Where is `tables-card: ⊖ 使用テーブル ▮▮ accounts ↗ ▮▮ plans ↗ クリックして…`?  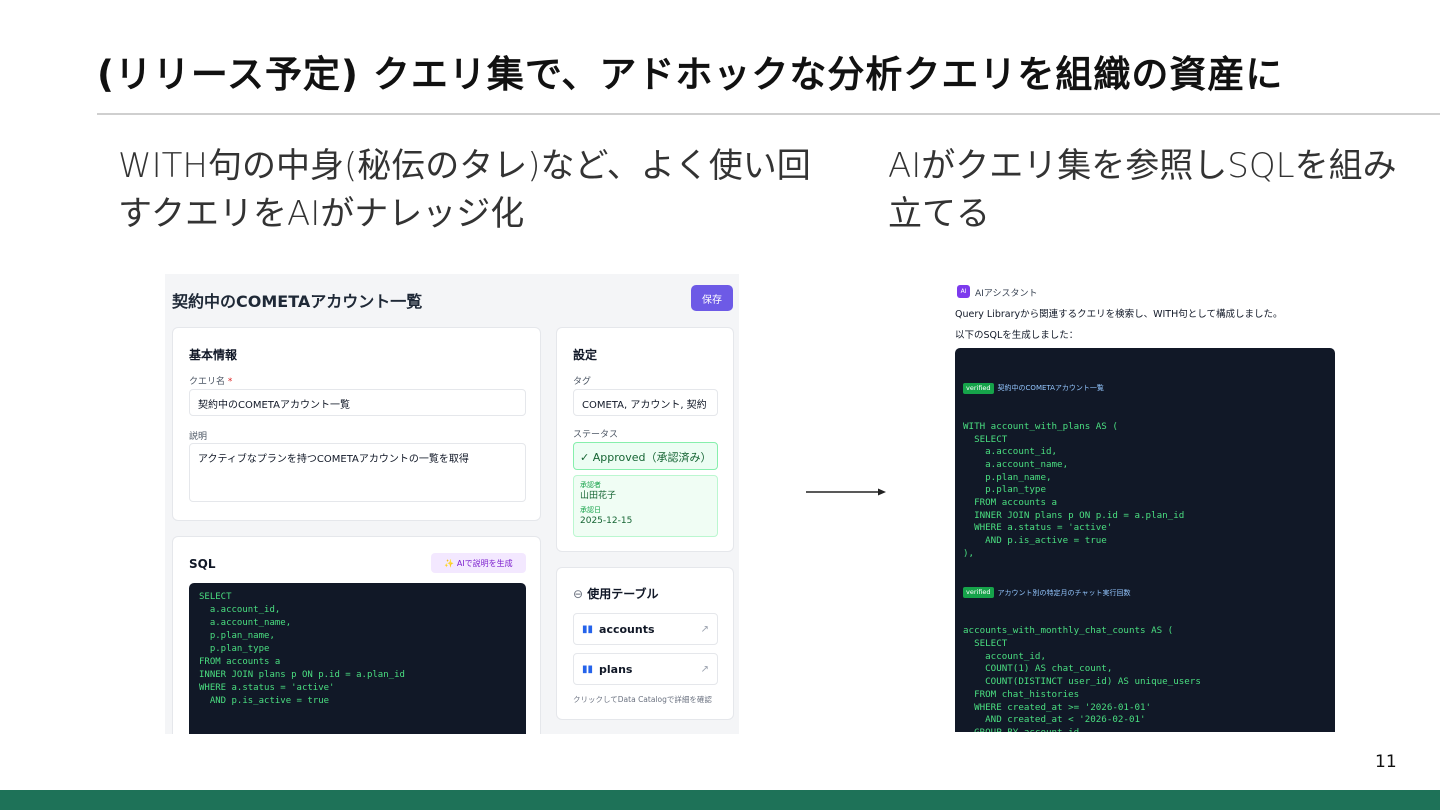 tables-card: ⊖ 使用テーブル ▮▮ accounts ↗ ▮▮ plans ↗ クリックして… is located at coordinates (645, 643).